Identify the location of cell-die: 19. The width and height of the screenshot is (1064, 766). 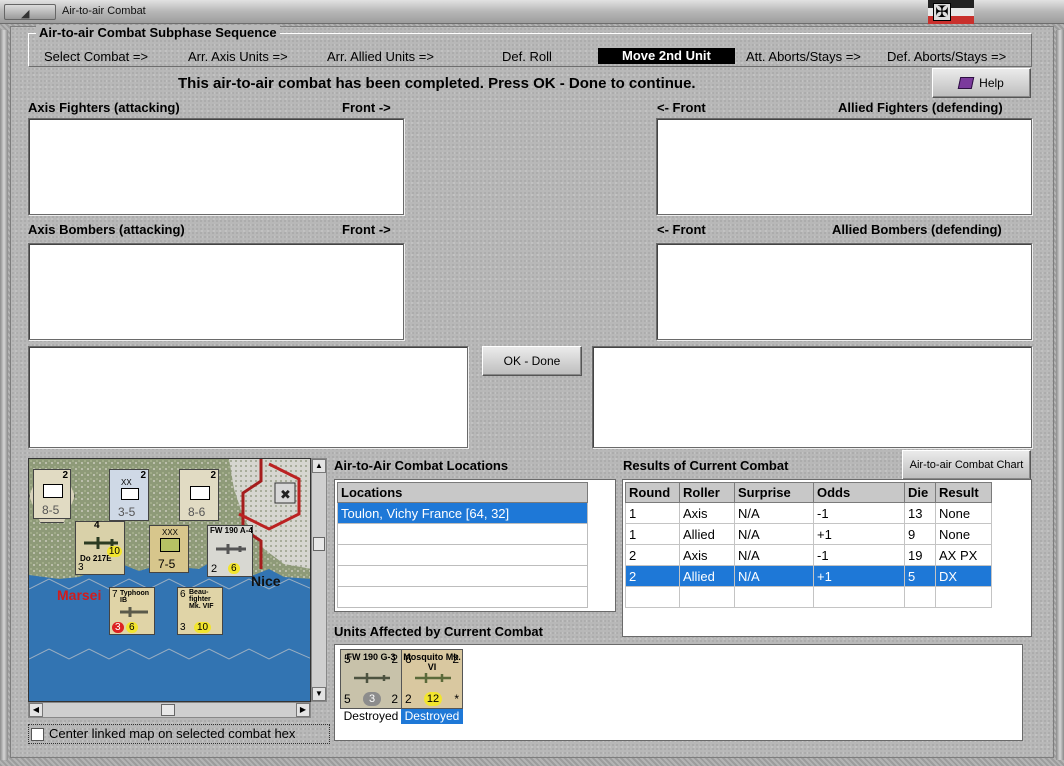
(920, 555).